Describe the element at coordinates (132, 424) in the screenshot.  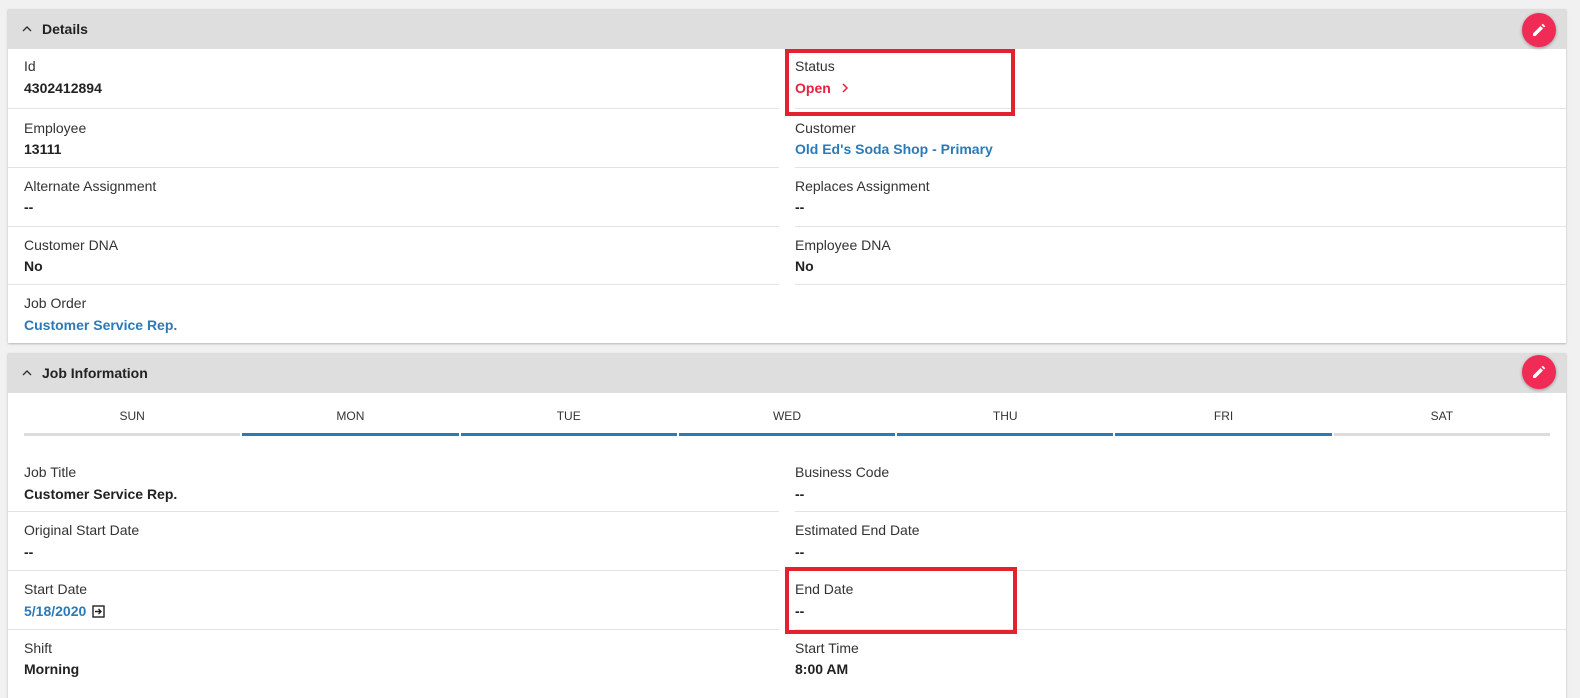
I see `day-sun: SUN` at that location.